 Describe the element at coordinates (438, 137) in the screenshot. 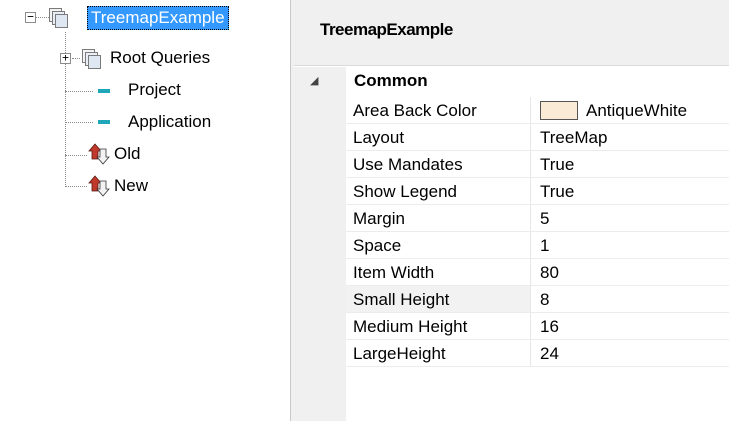

I see `property-name: Layout` at that location.